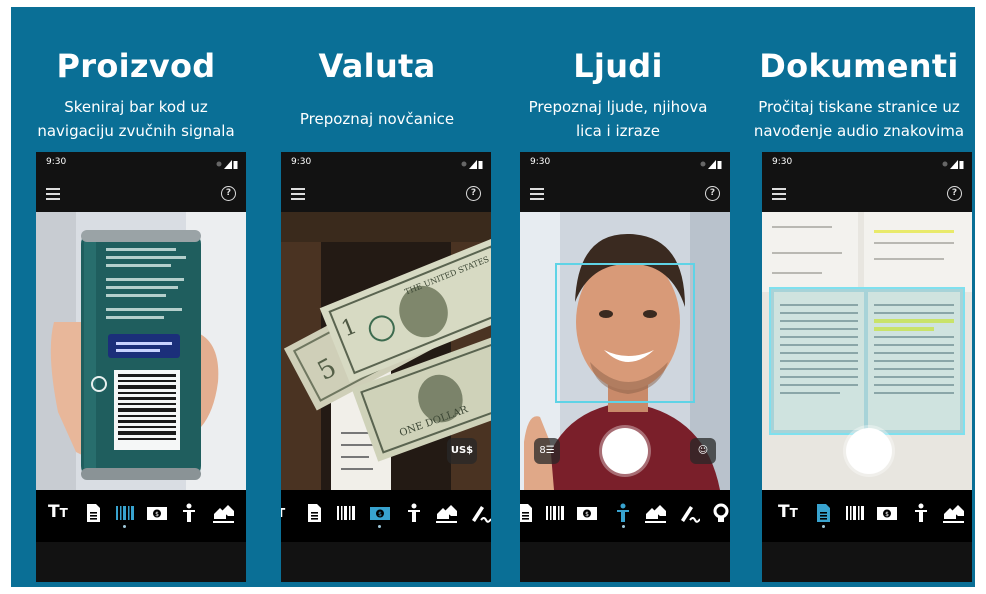 Image resolution: width=986 pixels, height=594 pixels. Describe the element at coordinates (703, 451) in the screenshot. I see `face-switch-icon: ☺` at that location.